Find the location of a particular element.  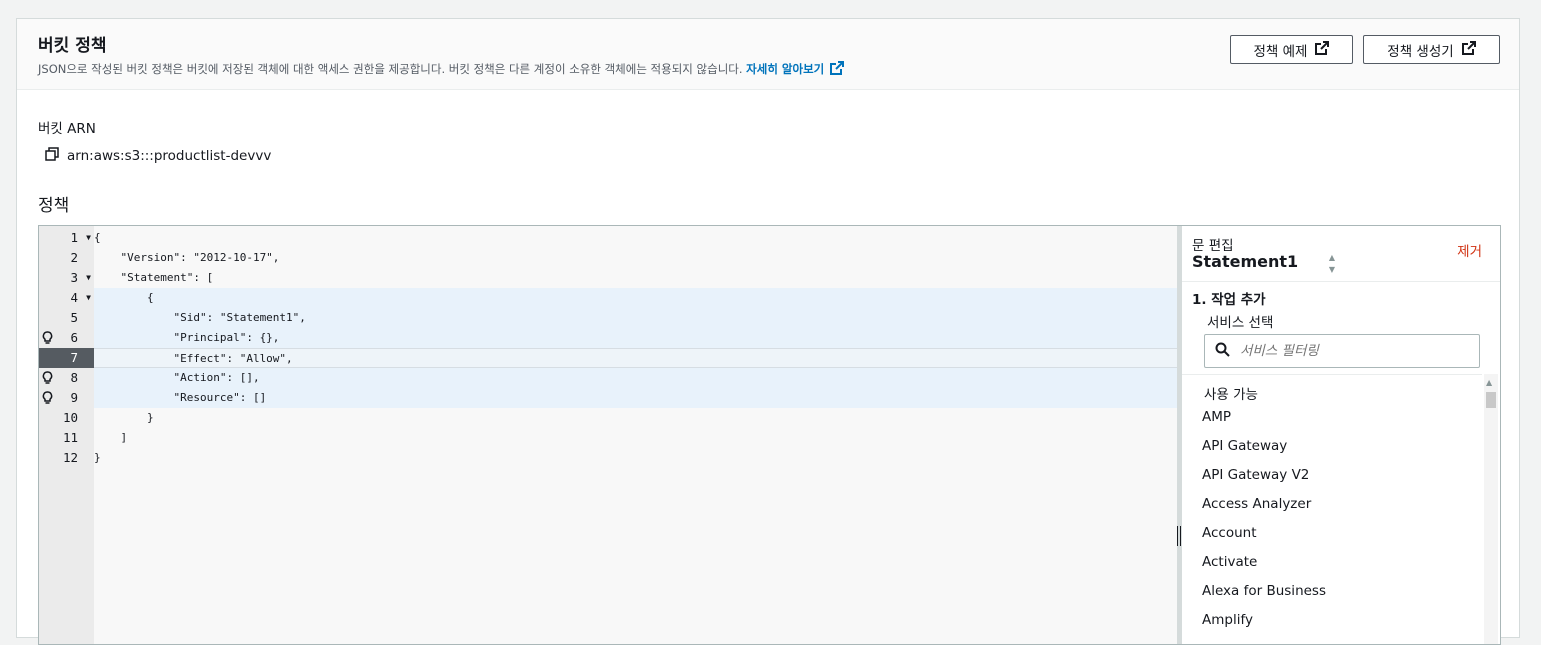

code-line: "Statement": [ is located at coordinates (635, 278).